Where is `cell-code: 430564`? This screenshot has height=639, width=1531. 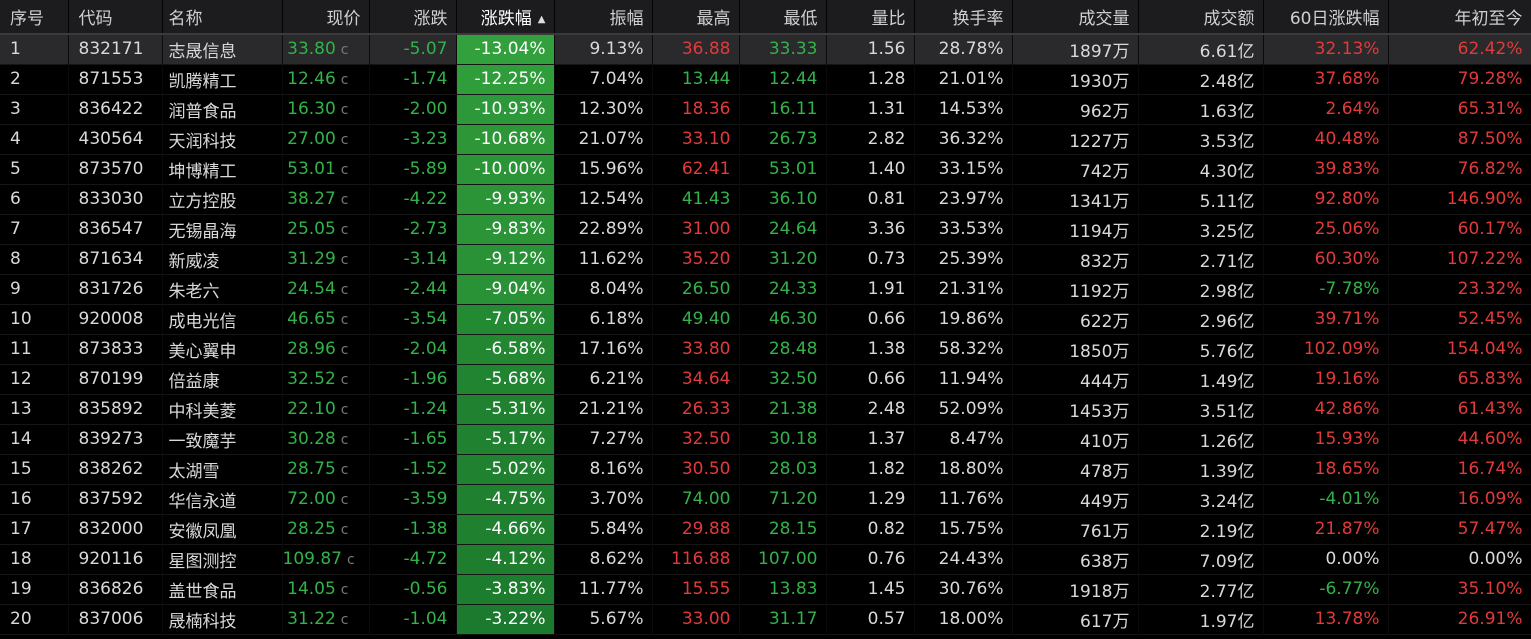 cell-code: 430564 is located at coordinates (115, 139).